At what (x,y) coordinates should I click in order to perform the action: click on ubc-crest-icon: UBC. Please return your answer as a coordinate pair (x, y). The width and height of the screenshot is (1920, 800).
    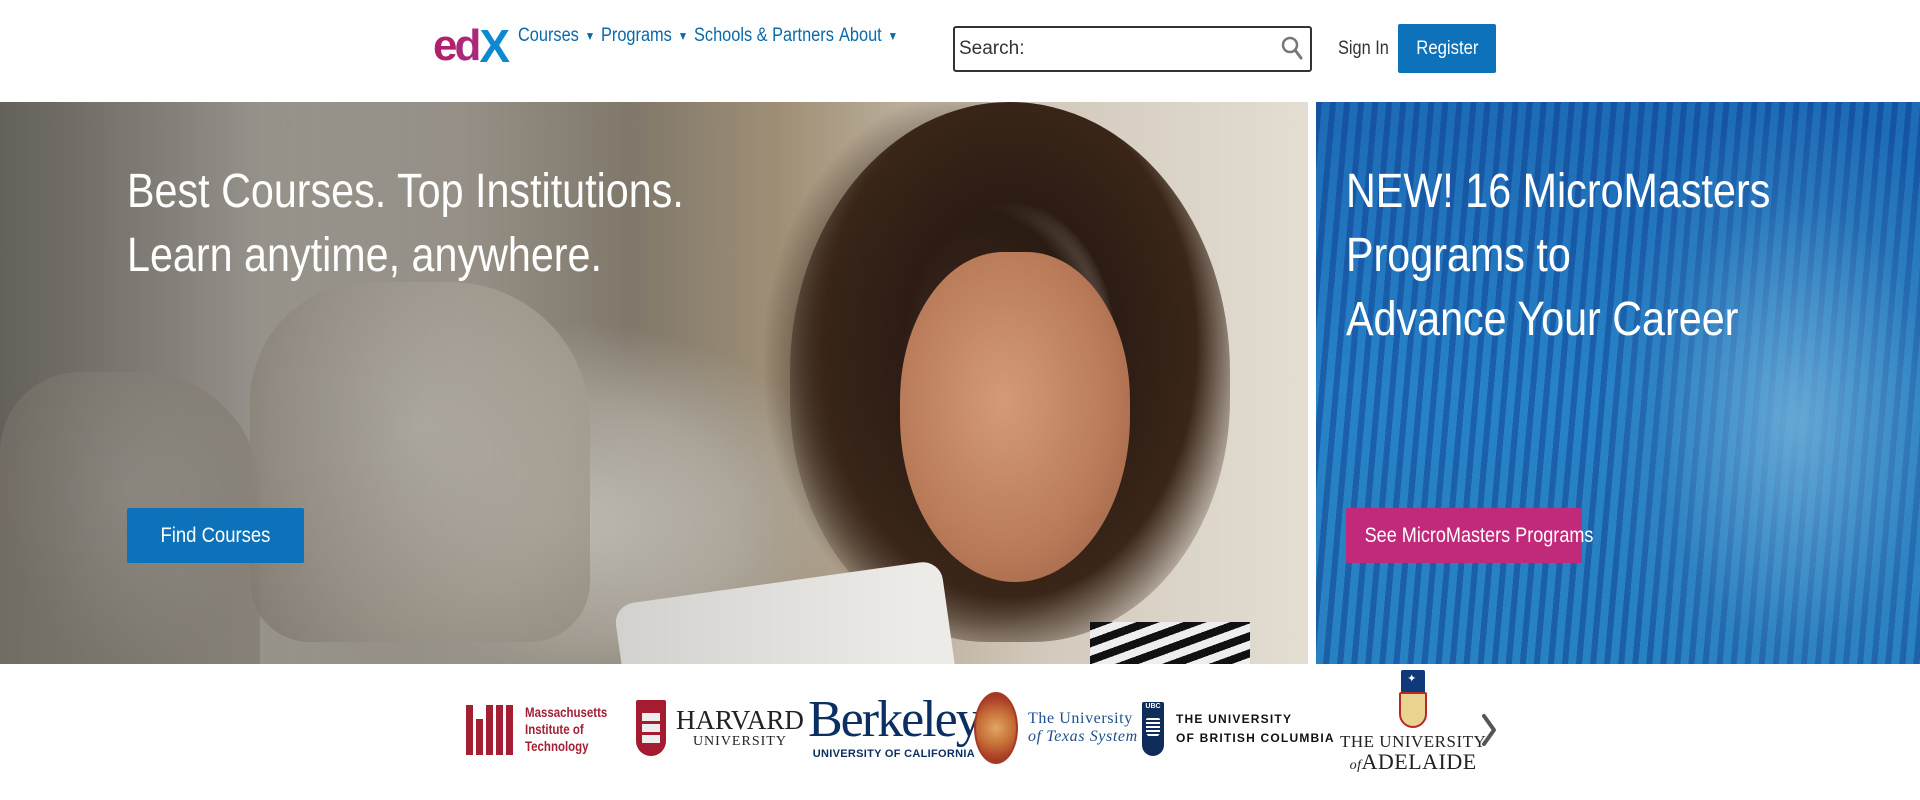
    Looking at the image, I should click on (1153, 729).